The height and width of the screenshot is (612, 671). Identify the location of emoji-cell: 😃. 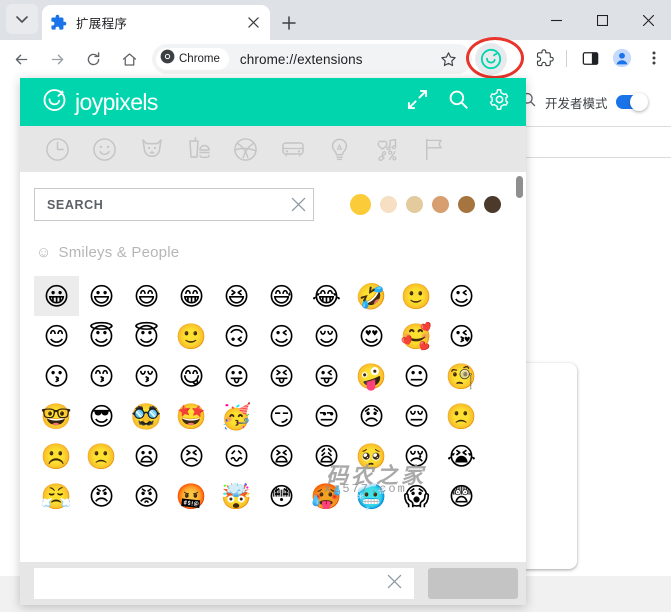
(101, 296).